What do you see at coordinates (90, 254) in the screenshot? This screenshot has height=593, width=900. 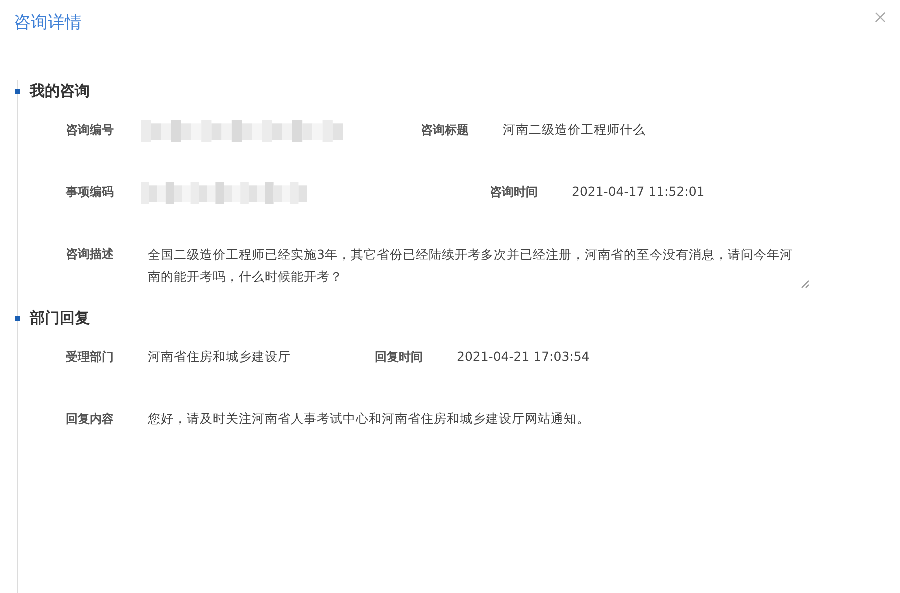 I see `field-label: 咨询描述` at bounding box center [90, 254].